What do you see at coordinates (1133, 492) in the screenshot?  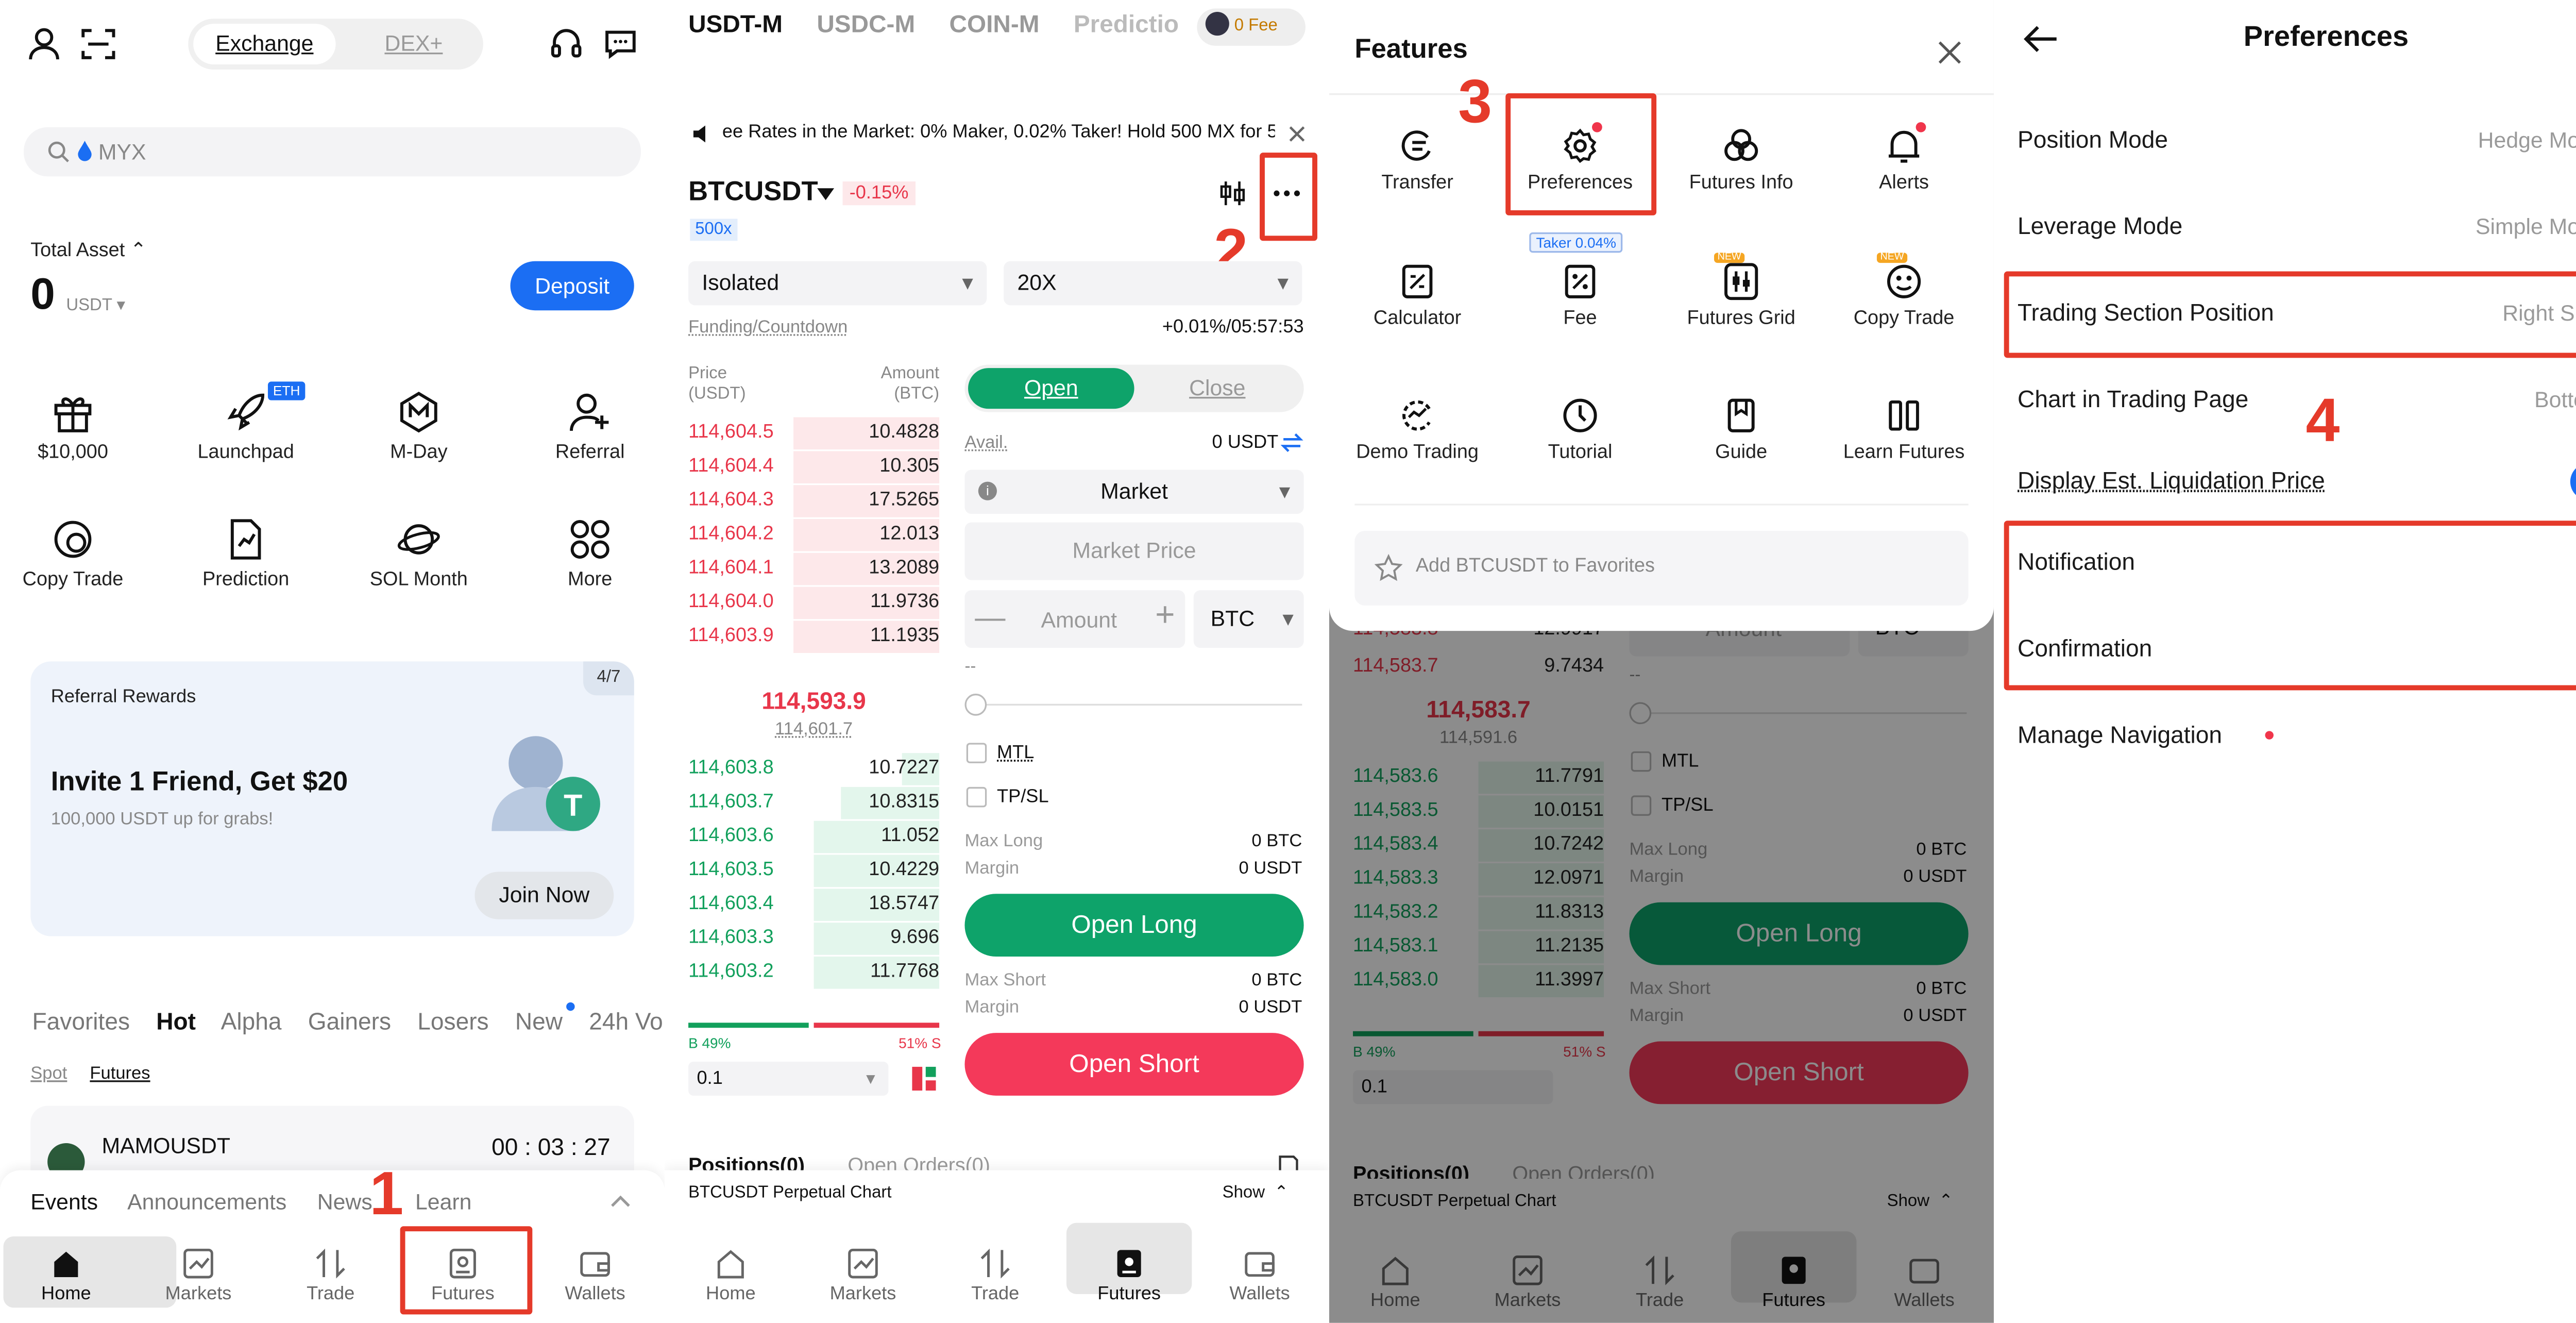 I see `order-type-select: i Market ▾` at bounding box center [1133, 492].